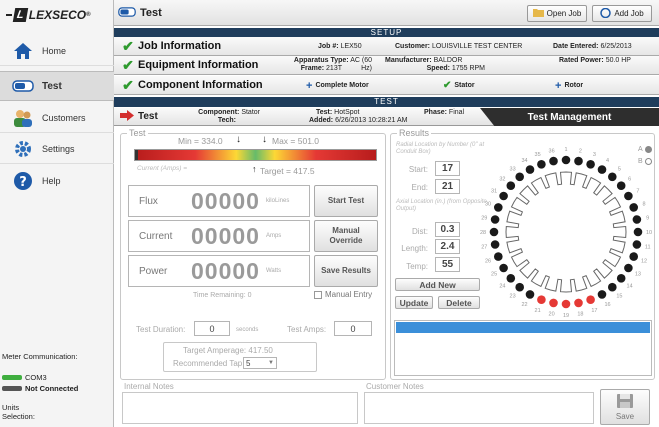  I want to click on slot-number-label: 11, so click(648, 247).